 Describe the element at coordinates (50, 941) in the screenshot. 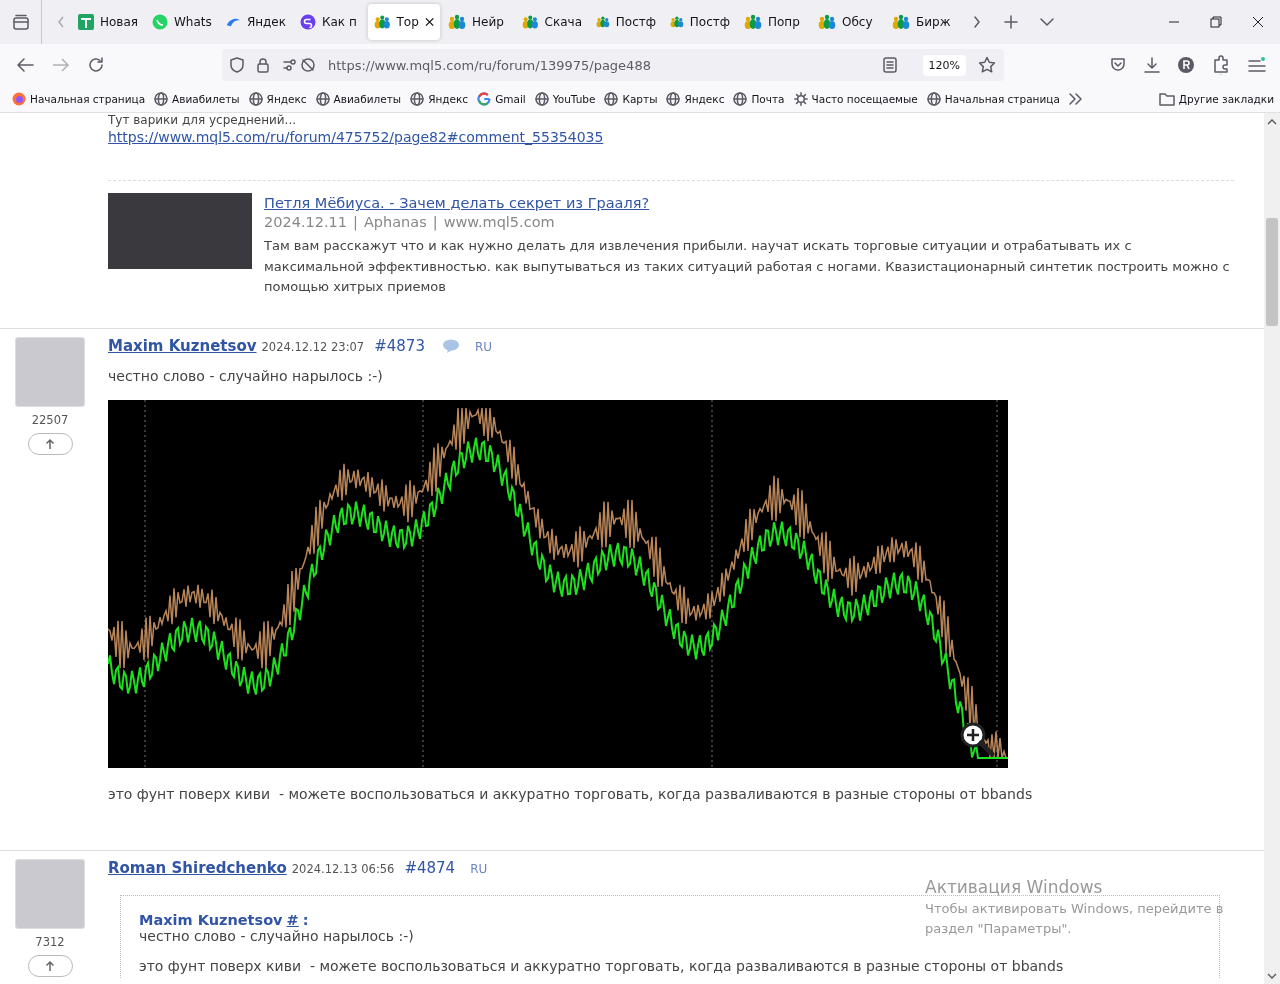

I see `user-rating: 7312` at that location.